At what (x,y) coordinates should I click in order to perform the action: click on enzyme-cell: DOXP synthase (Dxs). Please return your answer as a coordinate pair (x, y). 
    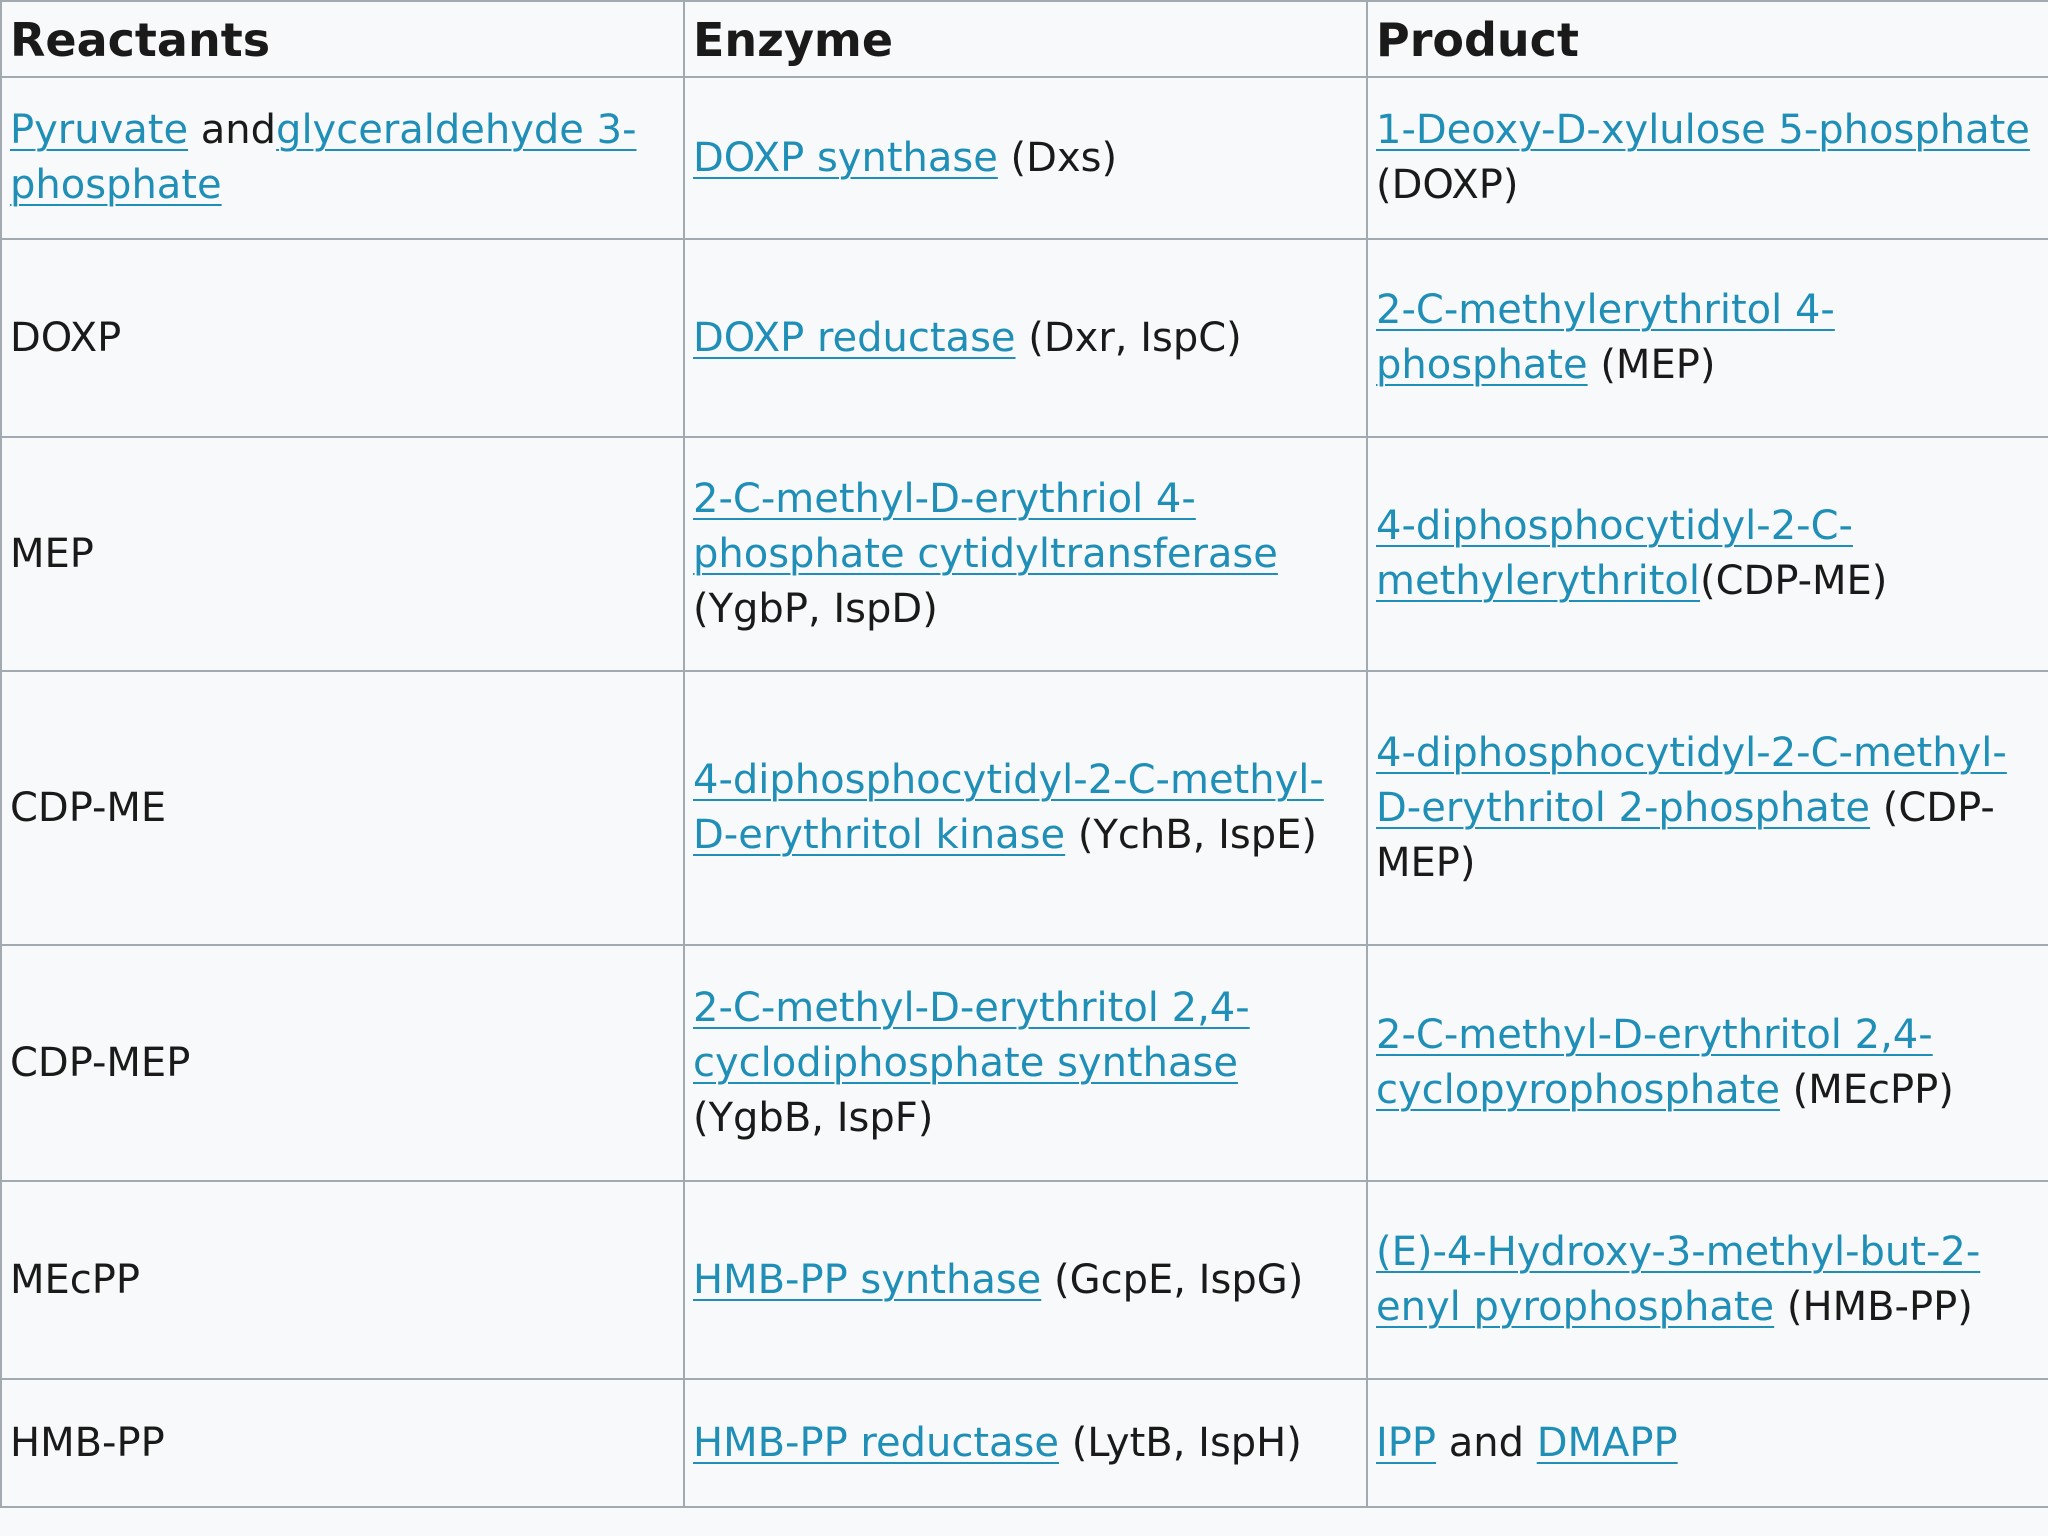
    Looking at the image, I should click on (1025, 158).